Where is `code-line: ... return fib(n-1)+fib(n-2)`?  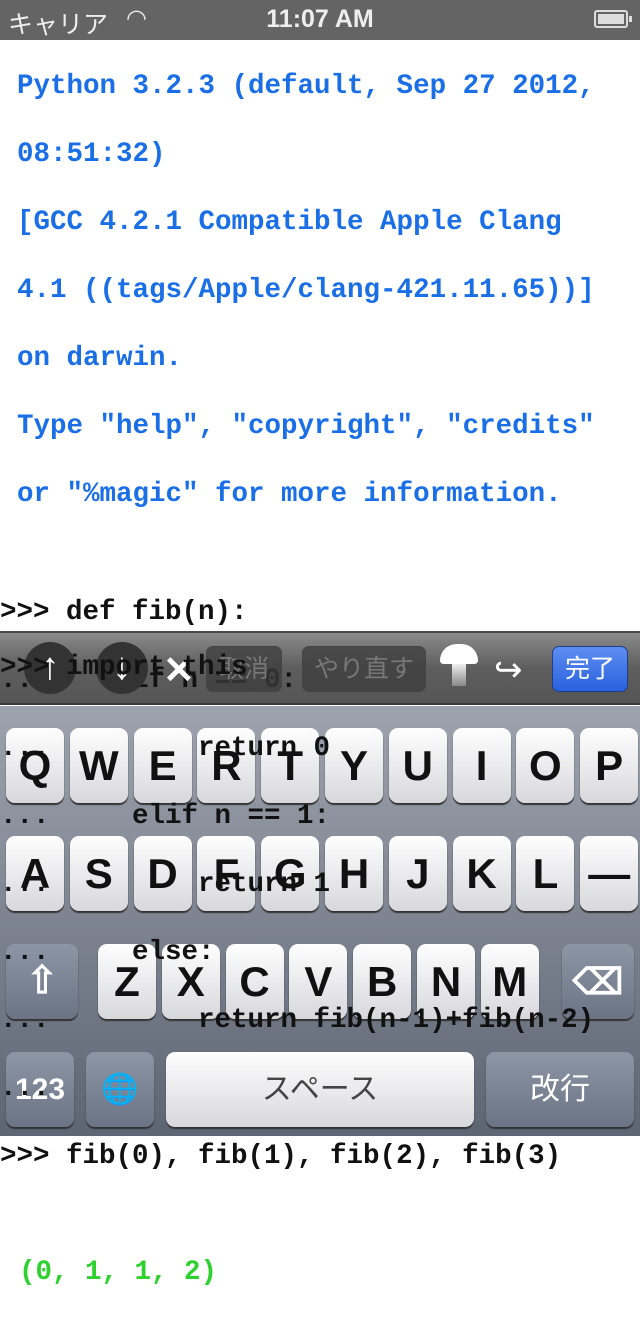 code-line: ... return fib(n-1)+fib(n-2) is located at coordinates (297, 1020).